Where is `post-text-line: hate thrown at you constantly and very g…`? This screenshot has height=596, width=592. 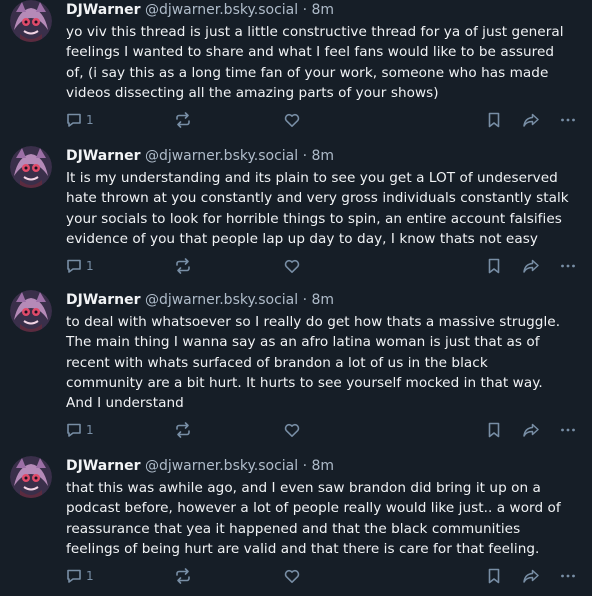
post-text-line: hate thrown at you constantly and very g… is located at coordinates (317, 198).